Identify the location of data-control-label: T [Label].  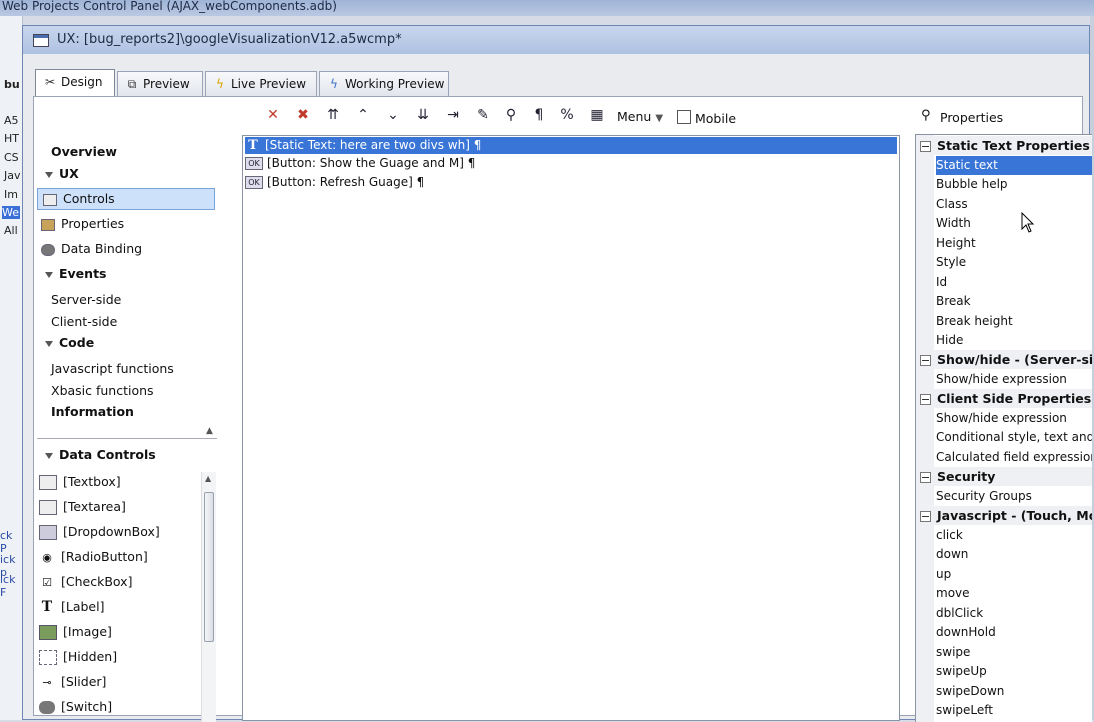
(72, 606).